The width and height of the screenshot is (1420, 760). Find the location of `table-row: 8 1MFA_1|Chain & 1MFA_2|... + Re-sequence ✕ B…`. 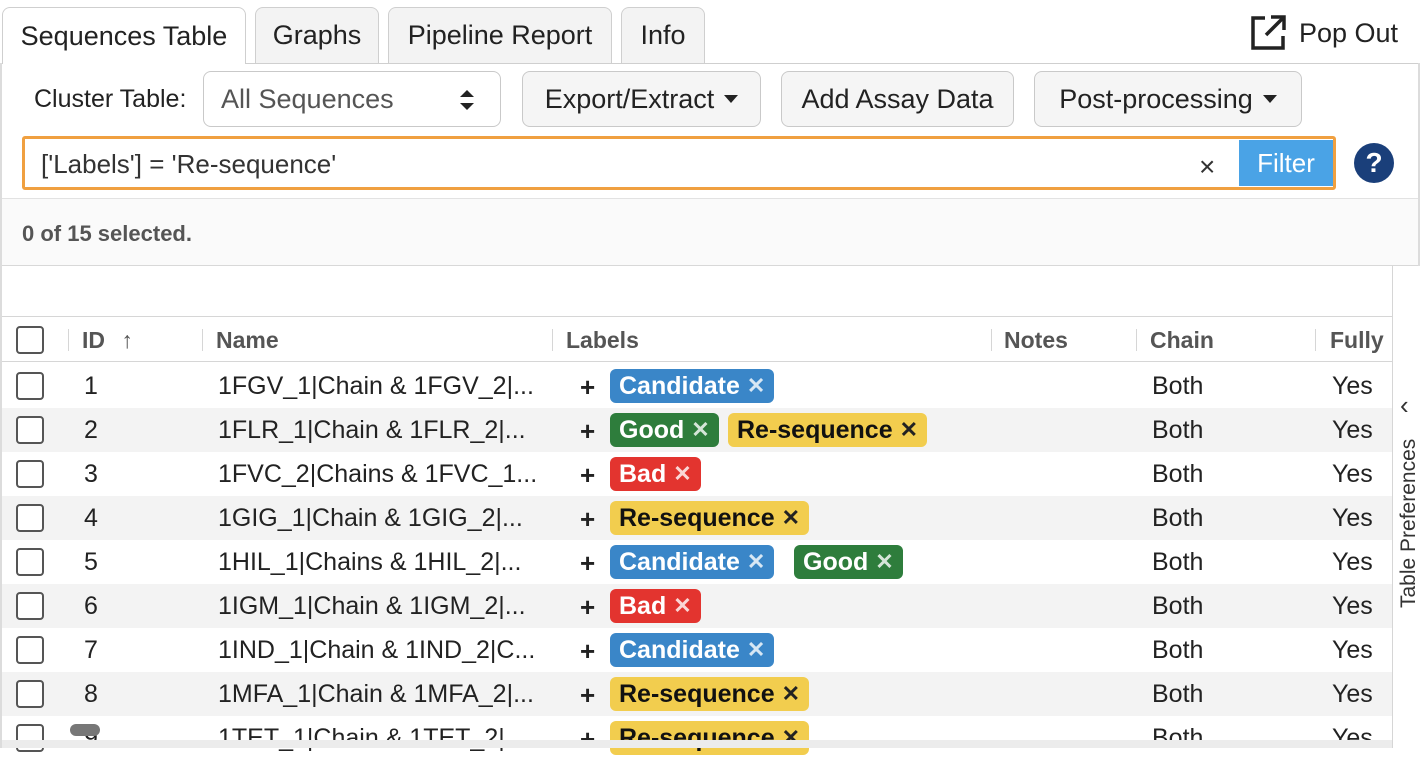

table-row: 8 1MFA_1|Chain & 1MFA_2|... + Re-sequence ✕ B… is located at coordinates (697, 694).